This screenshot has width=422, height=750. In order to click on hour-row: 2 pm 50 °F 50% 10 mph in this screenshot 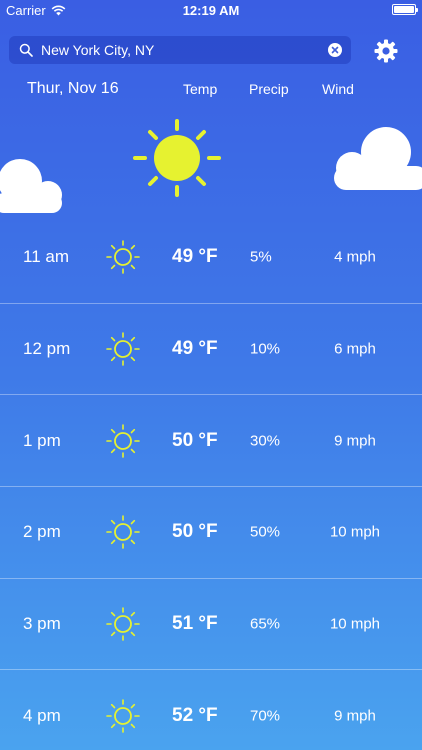, I will do `click(211, 533)`.